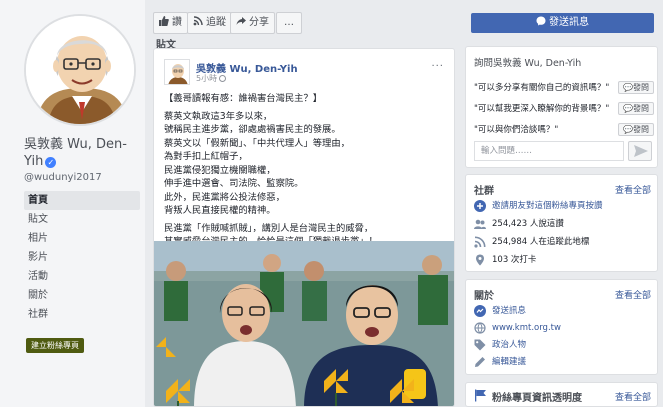 This screenshot has height=407, width=663. I want to click on page-name-line1: 吳敦義 Wu, Den-, so click(75, 144).